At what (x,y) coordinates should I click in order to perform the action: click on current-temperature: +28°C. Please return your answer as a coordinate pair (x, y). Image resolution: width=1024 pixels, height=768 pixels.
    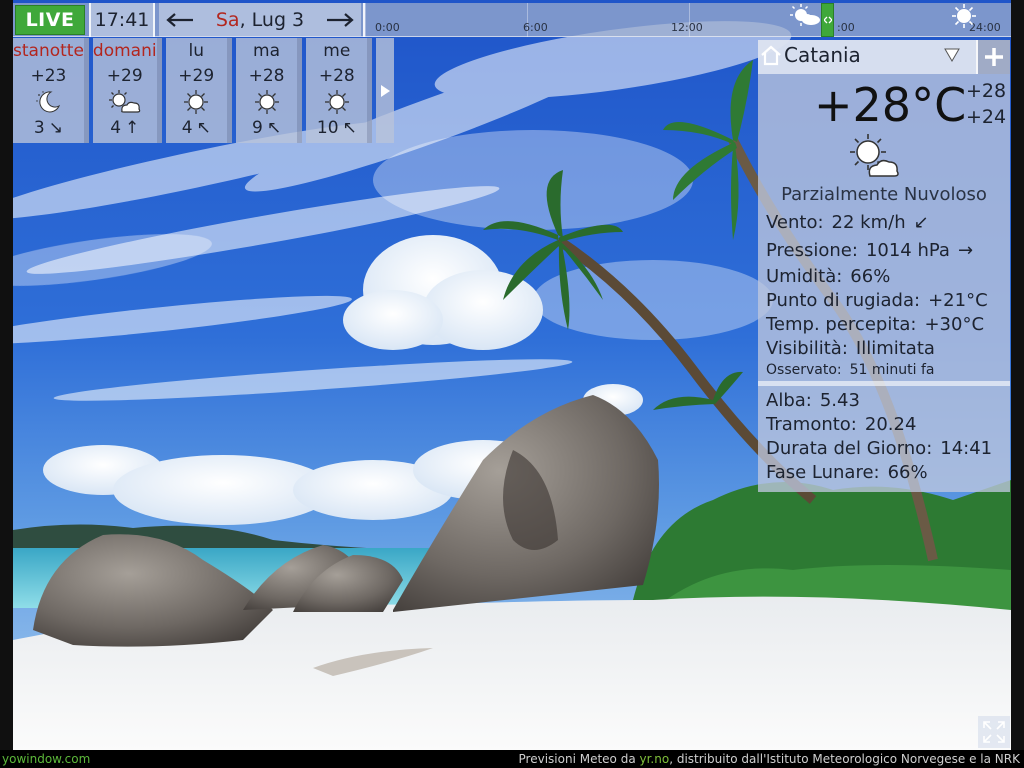
    Looking at the image, I should click on (890, 105).